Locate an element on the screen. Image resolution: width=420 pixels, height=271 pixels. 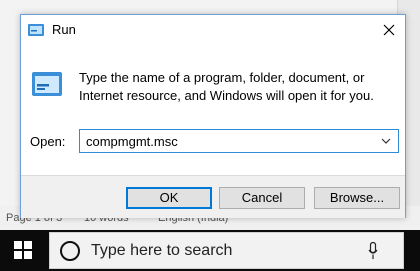
microphone-icon is located at coordinates (373, 251).